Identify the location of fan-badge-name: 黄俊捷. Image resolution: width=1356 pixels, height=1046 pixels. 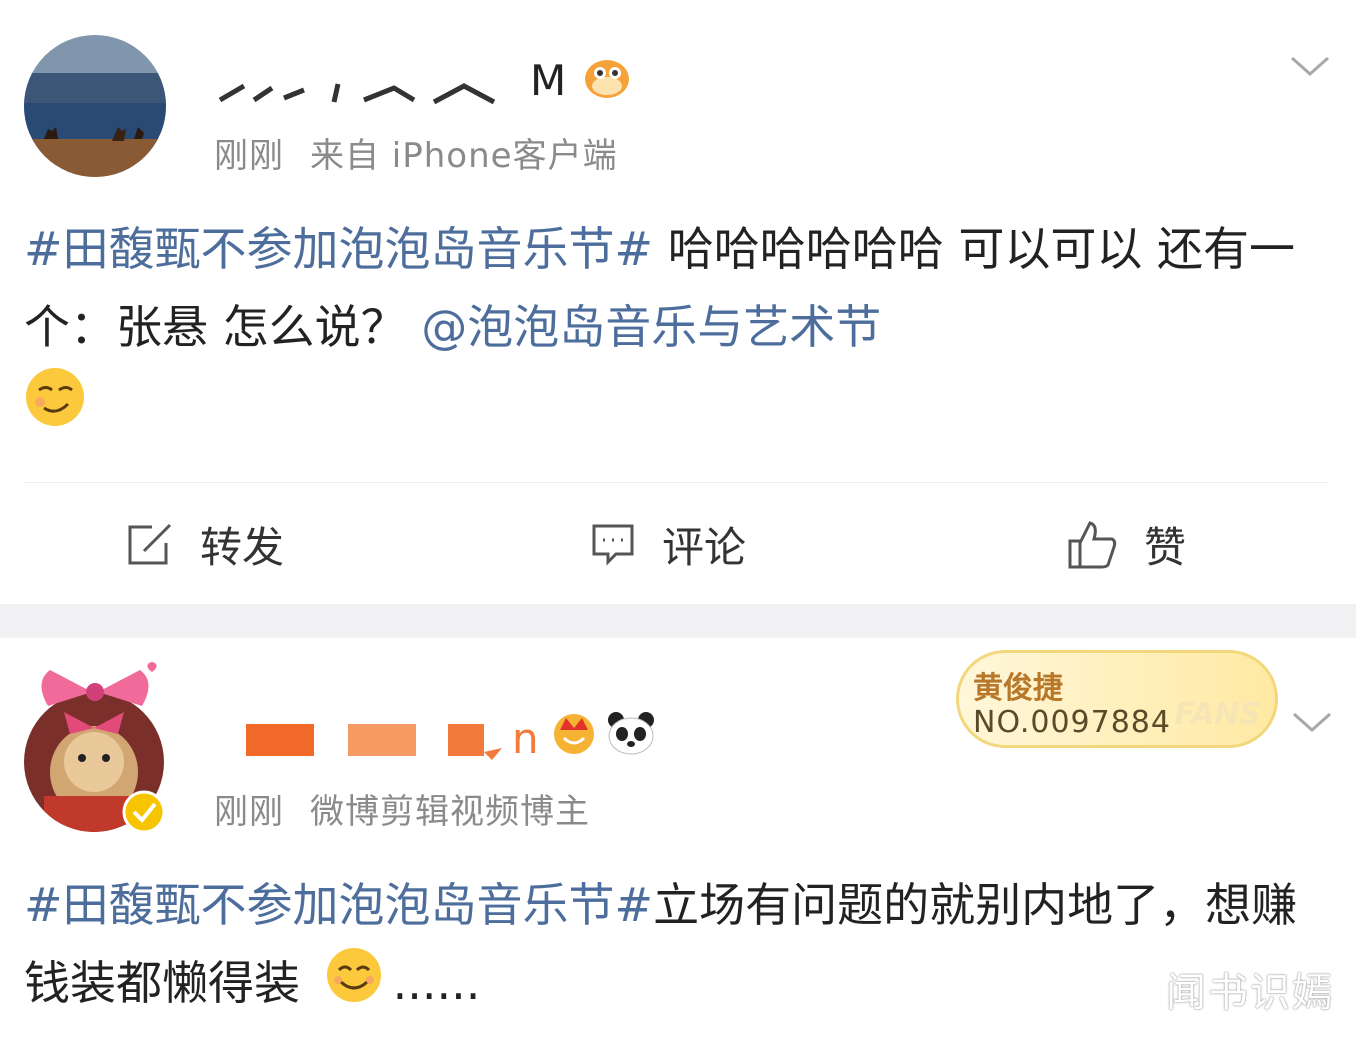
(1018, 688).